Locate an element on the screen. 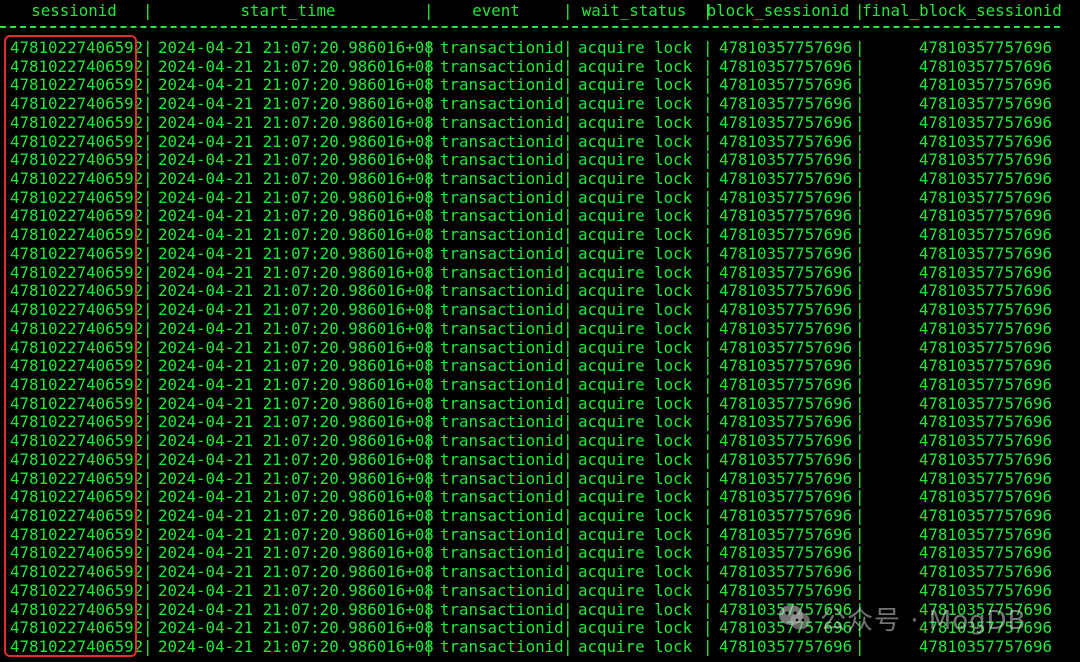 The width and height of the screenshot is (1080, 662). column-header-start-time: start_time is located at coordinates (288, 10).